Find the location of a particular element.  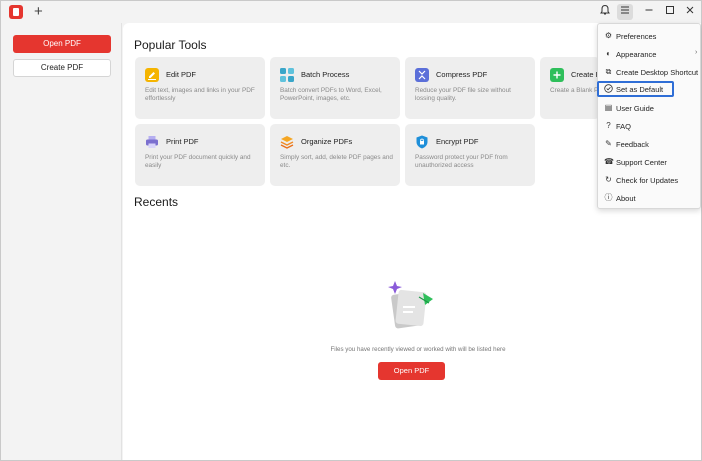

question-icon: ? is located at coordinates (608, 125).